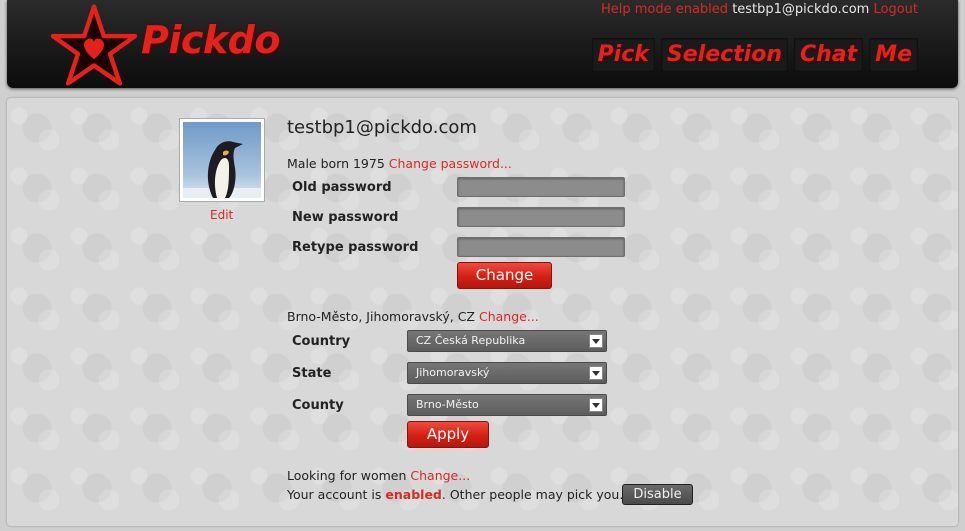  Describe the element at coordinates (541, 217) in the screenshot. I see `new-password-input` at that location.